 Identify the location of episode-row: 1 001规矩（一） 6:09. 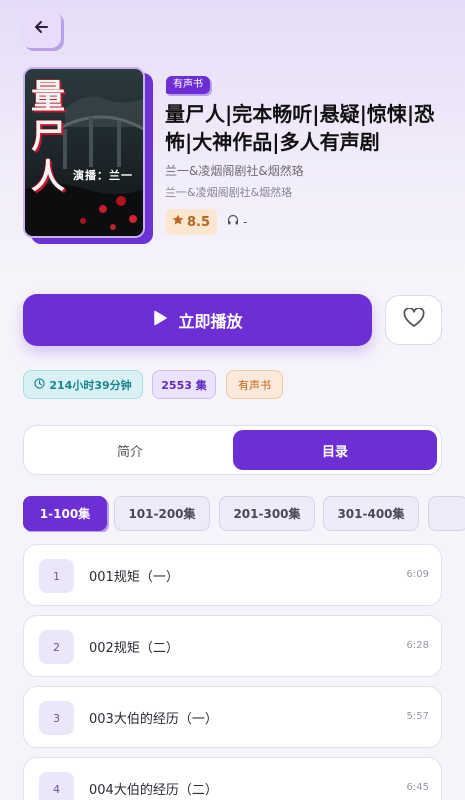
(232, 575).